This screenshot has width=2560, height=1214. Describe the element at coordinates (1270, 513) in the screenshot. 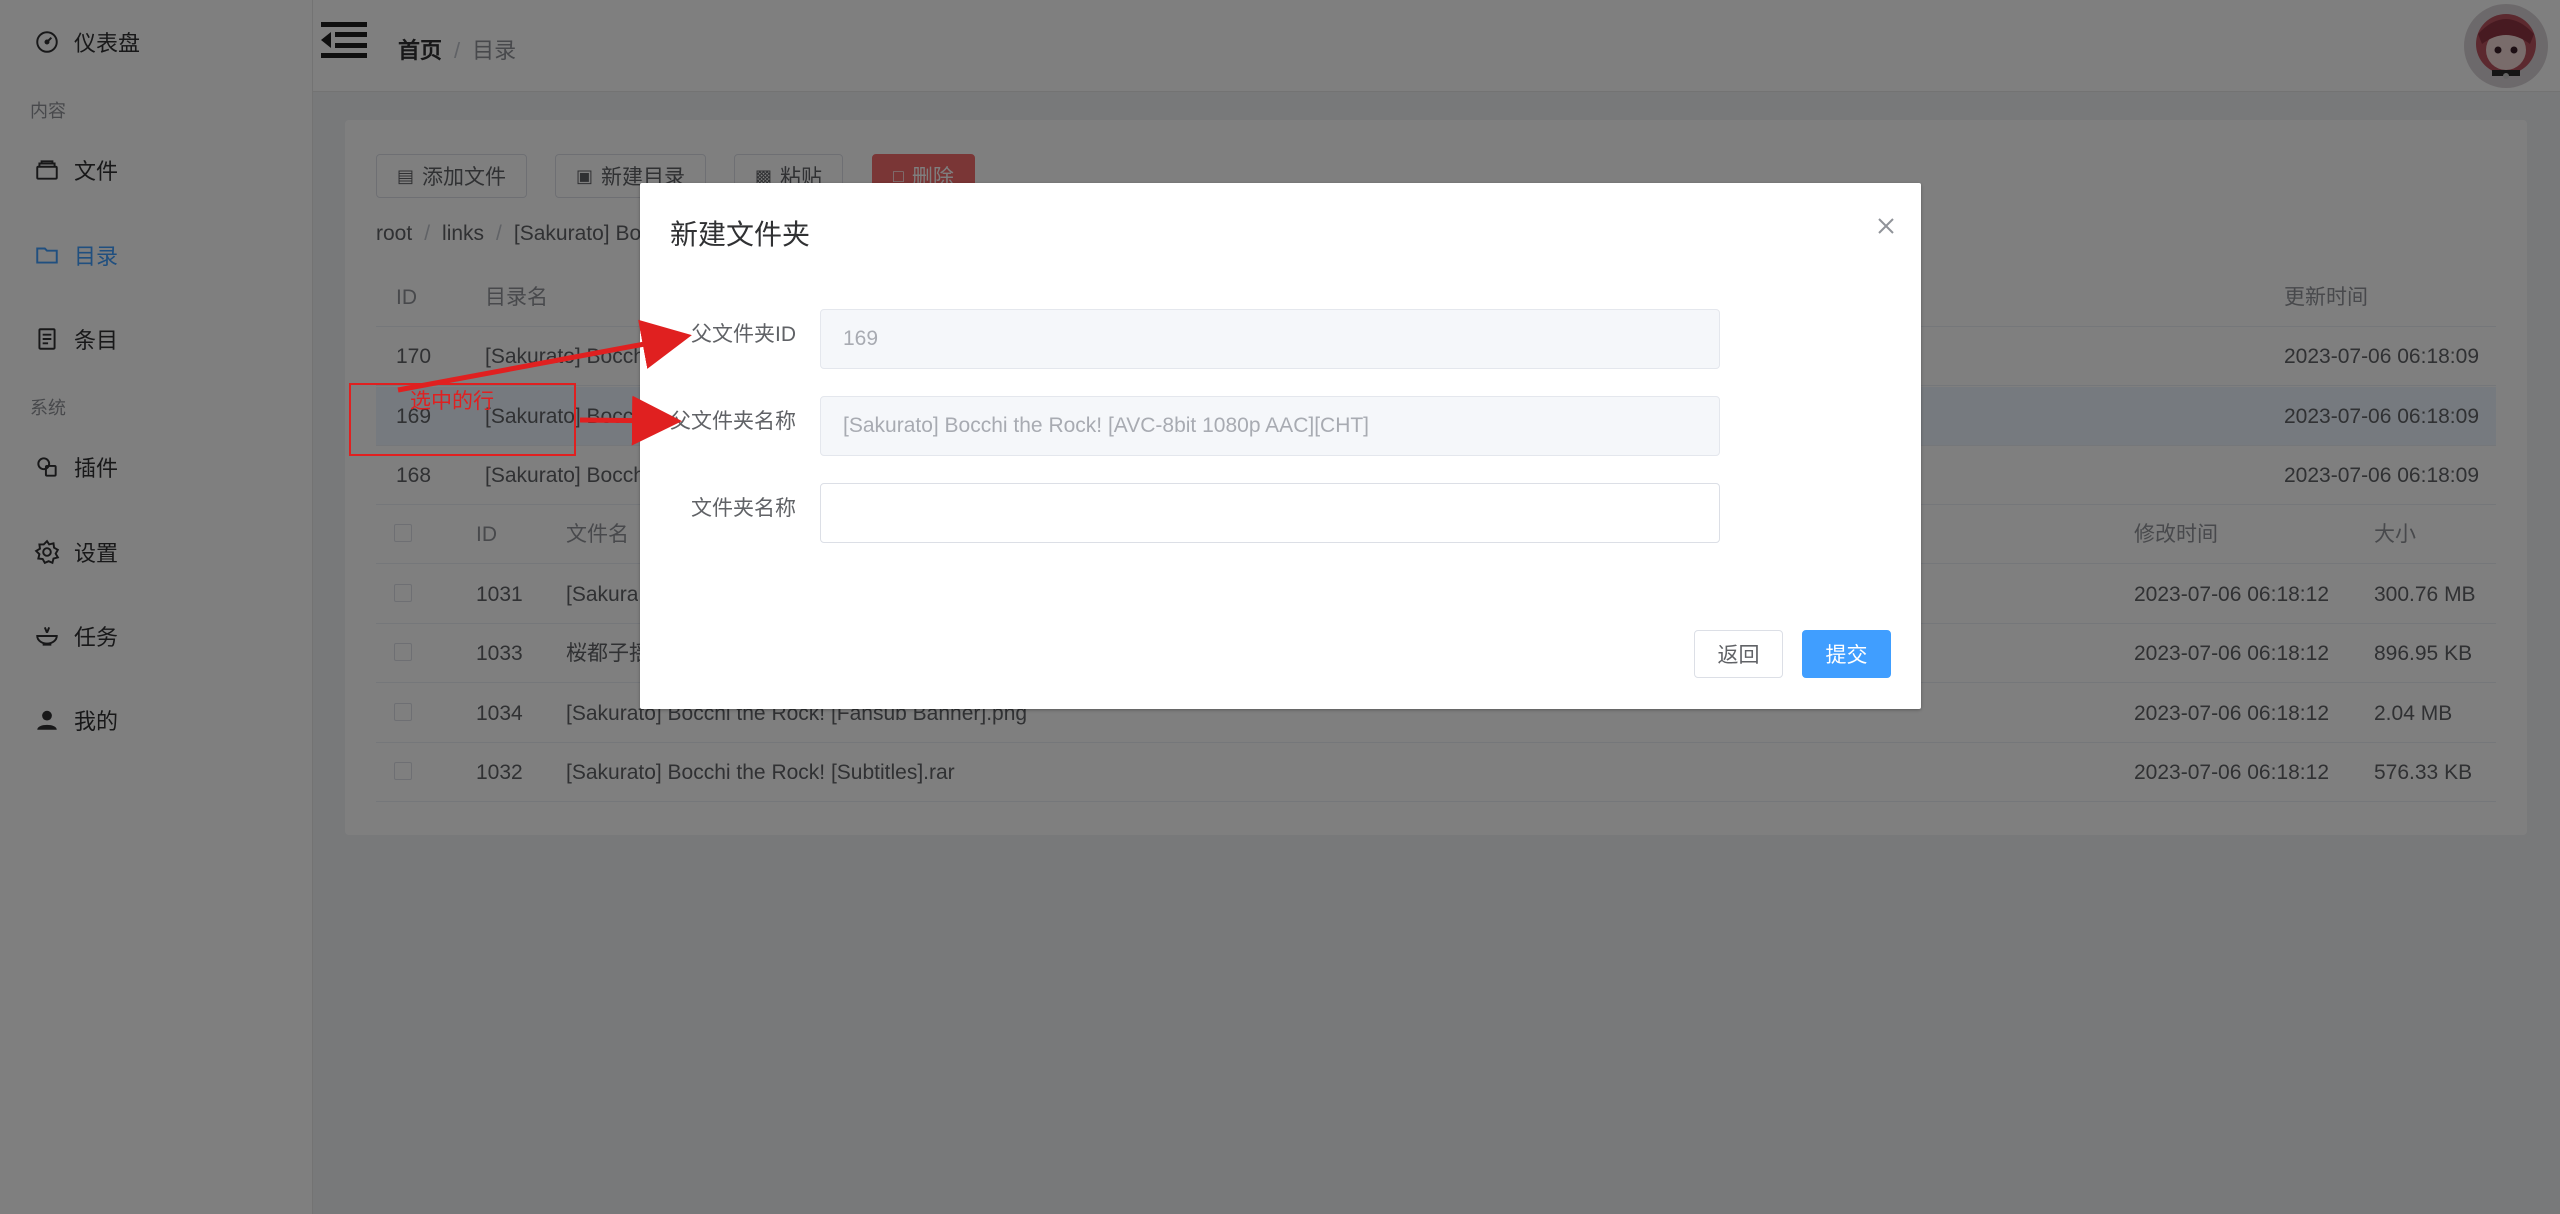

I see `folder-name-field` at that location.